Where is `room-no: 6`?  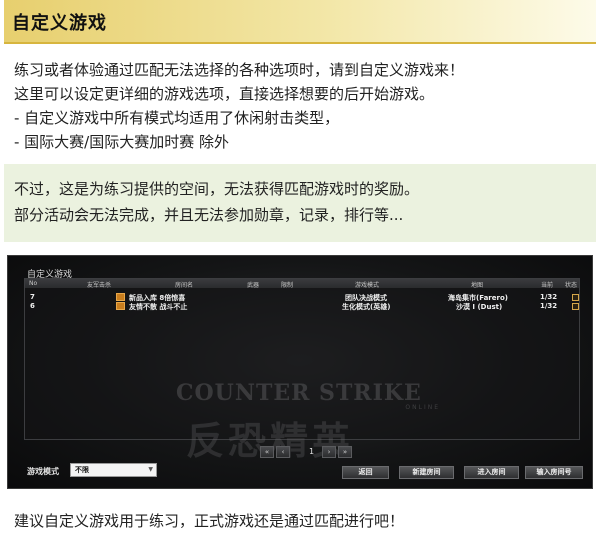
room-no: 6 is located at coordinates (32, 306).